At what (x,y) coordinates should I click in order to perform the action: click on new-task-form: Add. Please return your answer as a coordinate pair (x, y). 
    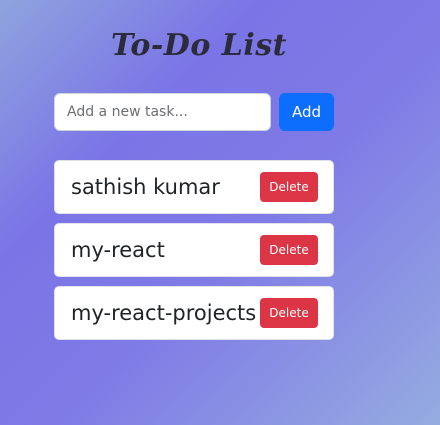
    Looking at the image, I should click on (194, 112).